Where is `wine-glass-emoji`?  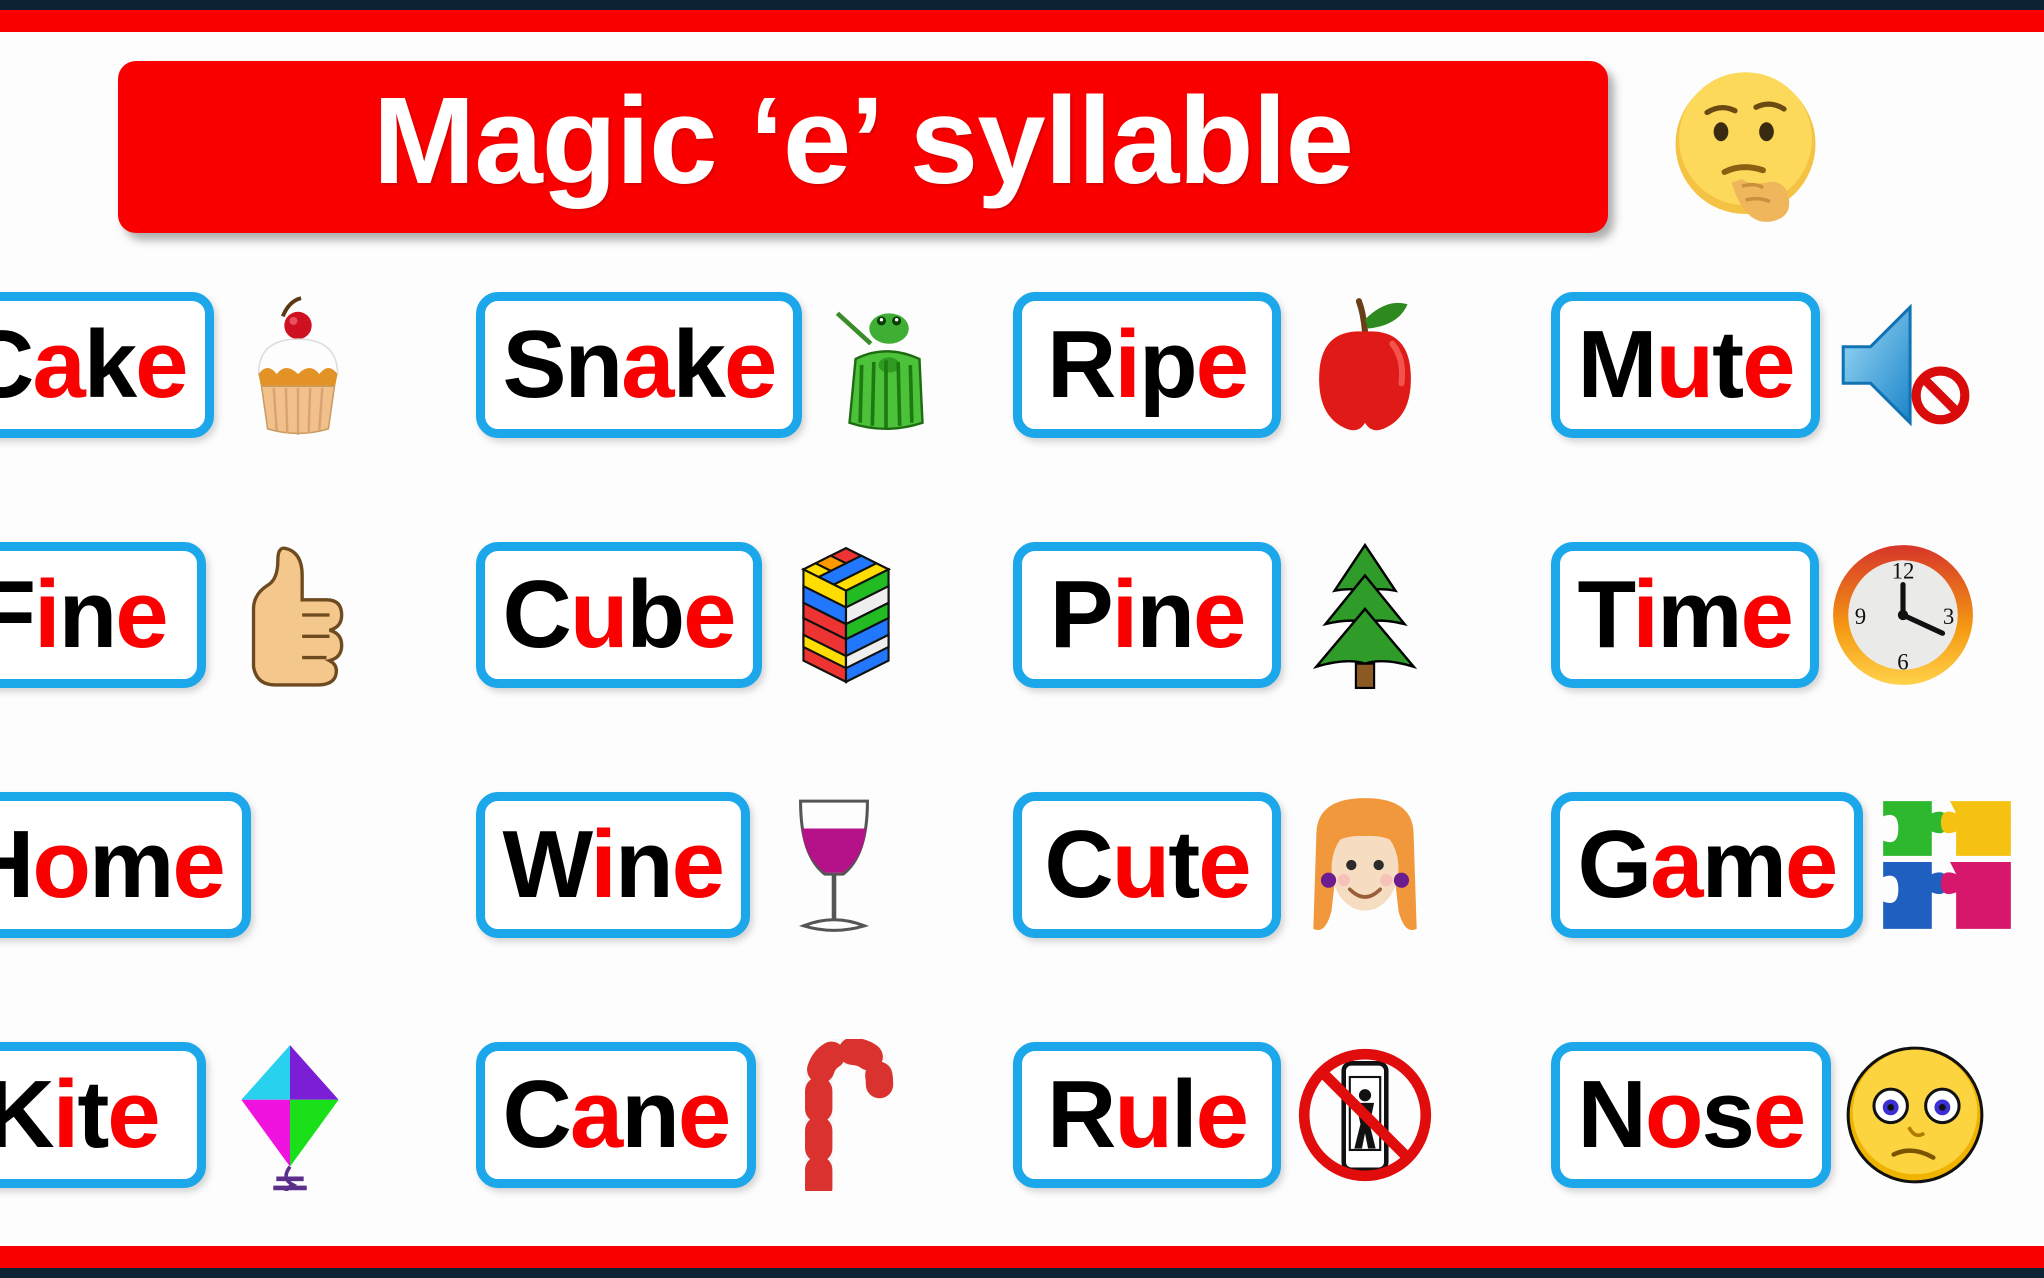 wine-glass-emoji is located at coordinates (834, 865).